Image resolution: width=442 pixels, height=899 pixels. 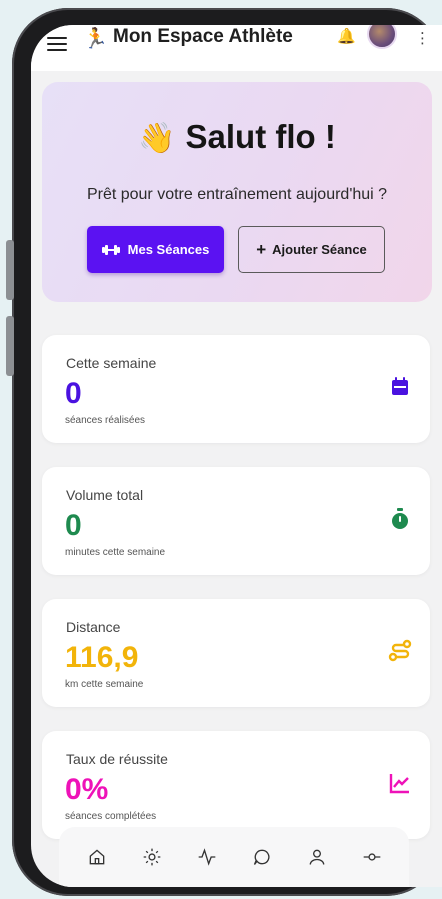 What do you see at coordinates (102, 657) in the screenshot?
I see `stat-value: 116,9` at bounding box center [102, 657].